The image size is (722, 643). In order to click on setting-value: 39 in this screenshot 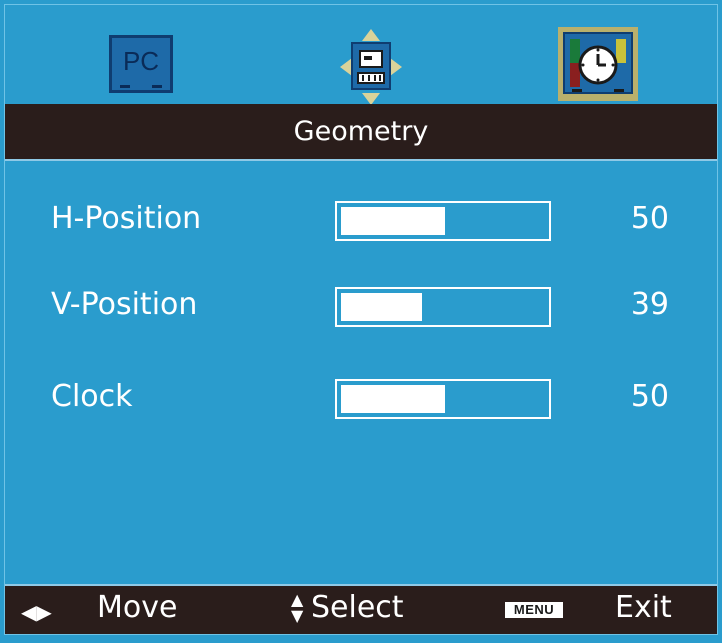, I will do `click(649, 304)`.